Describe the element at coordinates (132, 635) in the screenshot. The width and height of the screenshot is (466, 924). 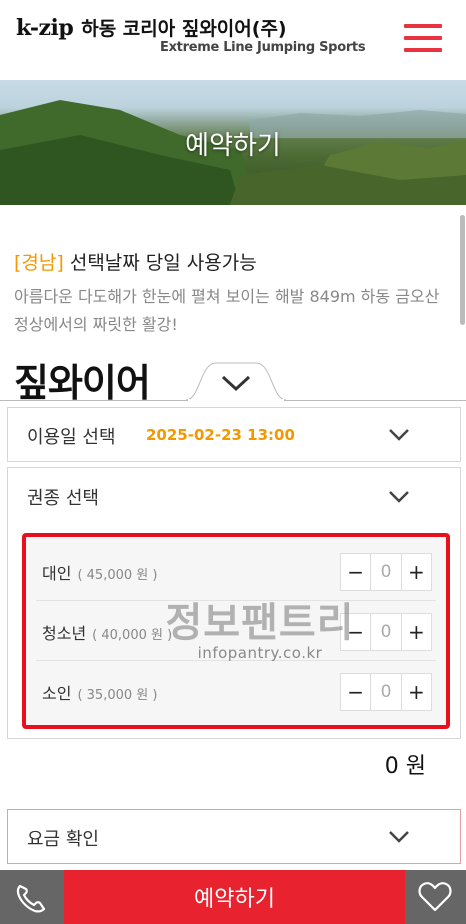
I see `ticket-price: ( 40,000 원 )` at that location.